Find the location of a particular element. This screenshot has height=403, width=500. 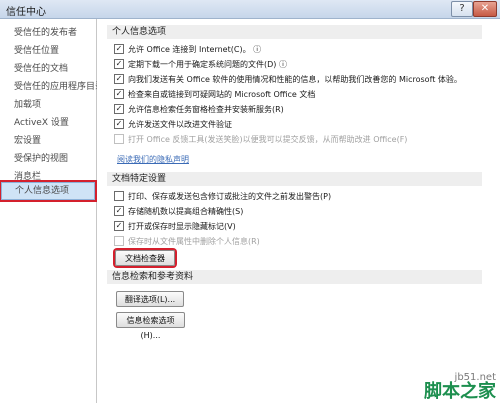

sidebar-item-trusted-documents: 受信任的文档 is located at coordinates (48, 69).